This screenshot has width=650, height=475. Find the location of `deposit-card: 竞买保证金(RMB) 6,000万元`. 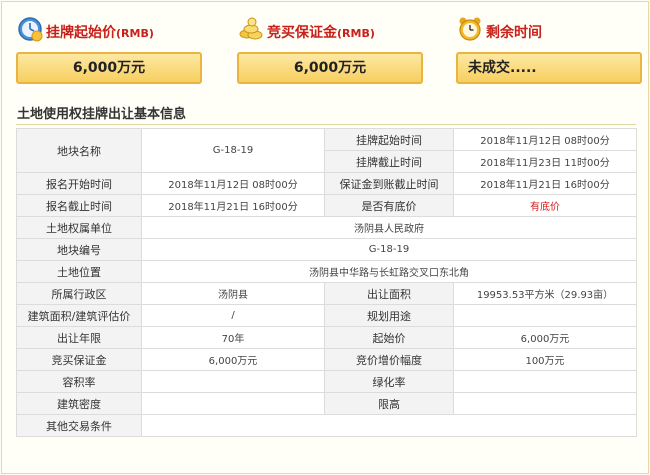

deposit-card: 竞买保证金(RMB) 6,000万元 is located at coordinates (331, 52).